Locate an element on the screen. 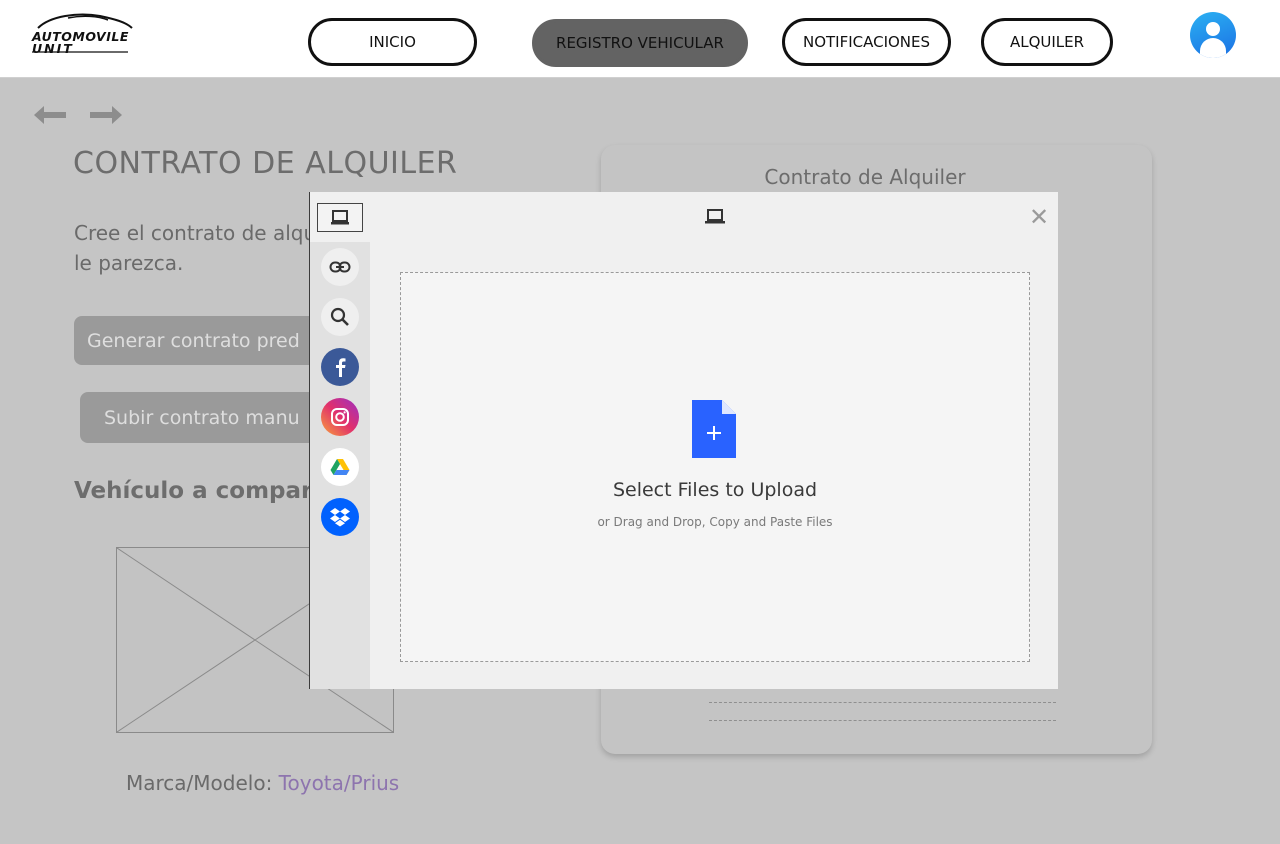  add-file-icon is located at coordinates (714, 429).